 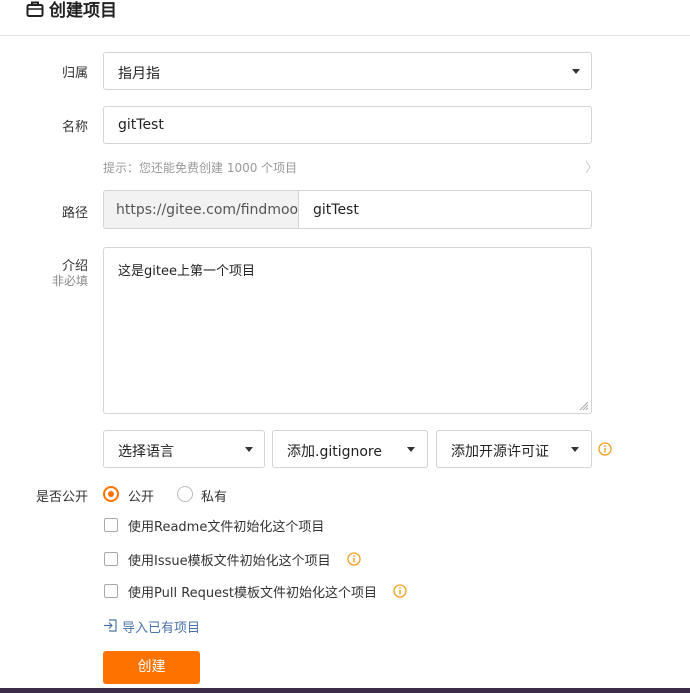 What do you see at coordinates (141, 495) in the screenshot?
I see `public-radio-label: 公开` at bounding box center [141, 495].